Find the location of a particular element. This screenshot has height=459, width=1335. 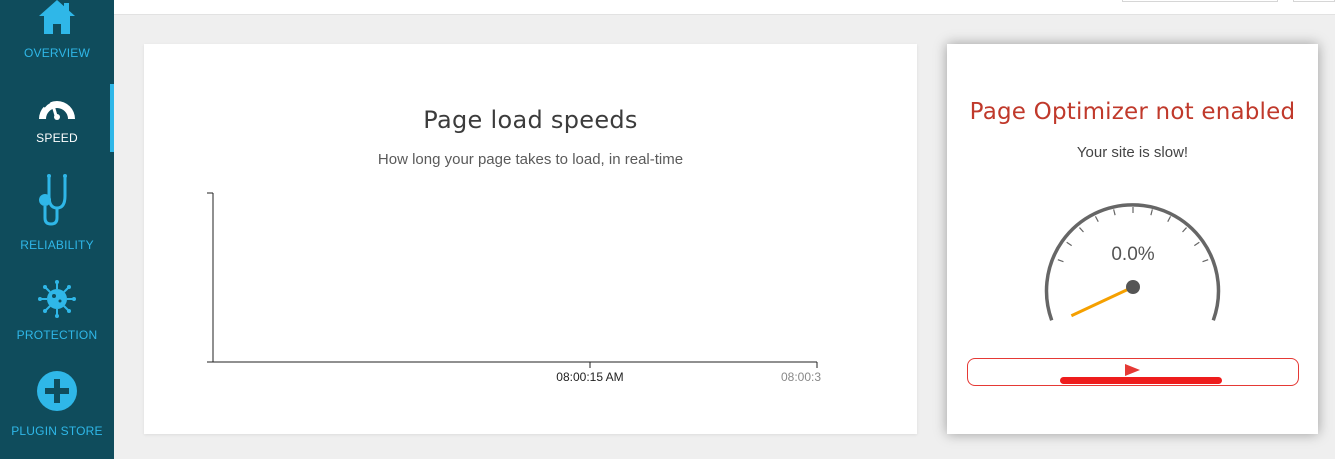

sidebar-item-label: OVERVIEW is located at coordinates (57, 53).